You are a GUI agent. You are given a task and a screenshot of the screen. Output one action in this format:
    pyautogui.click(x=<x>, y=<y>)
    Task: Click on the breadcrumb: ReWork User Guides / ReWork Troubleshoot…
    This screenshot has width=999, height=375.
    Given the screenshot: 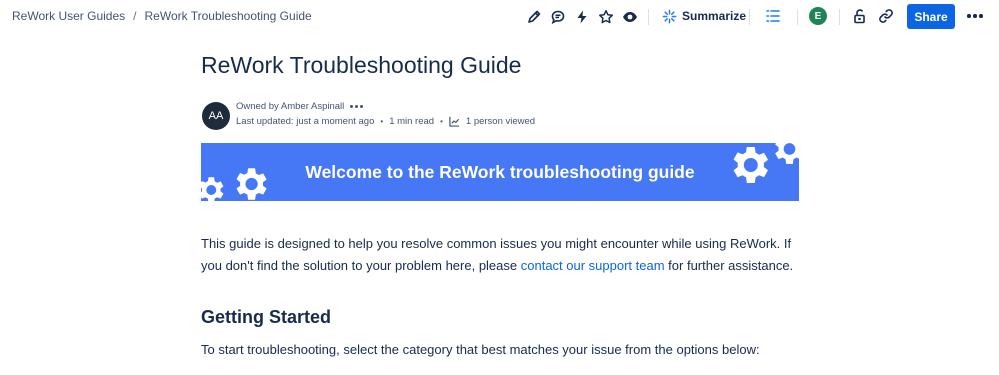 What is the action you would take?
    pyautogui.click(x=162, y=16)
    